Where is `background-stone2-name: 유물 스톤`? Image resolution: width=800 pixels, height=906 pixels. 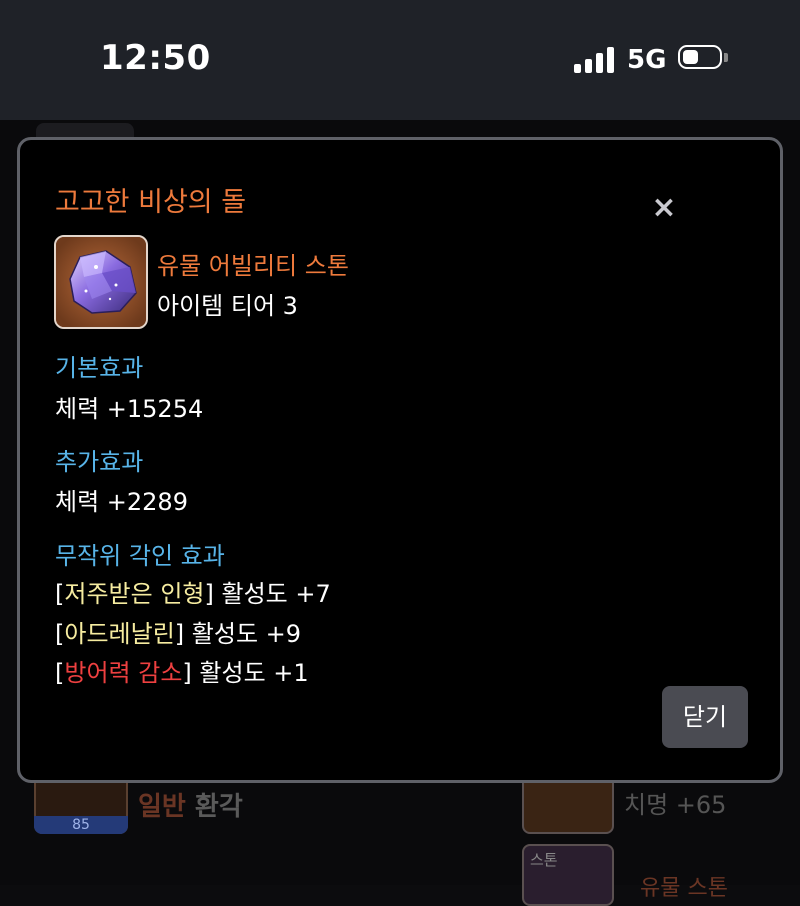
background-stone2-name: 유물 스톤 is located at coordinates (684, 888).